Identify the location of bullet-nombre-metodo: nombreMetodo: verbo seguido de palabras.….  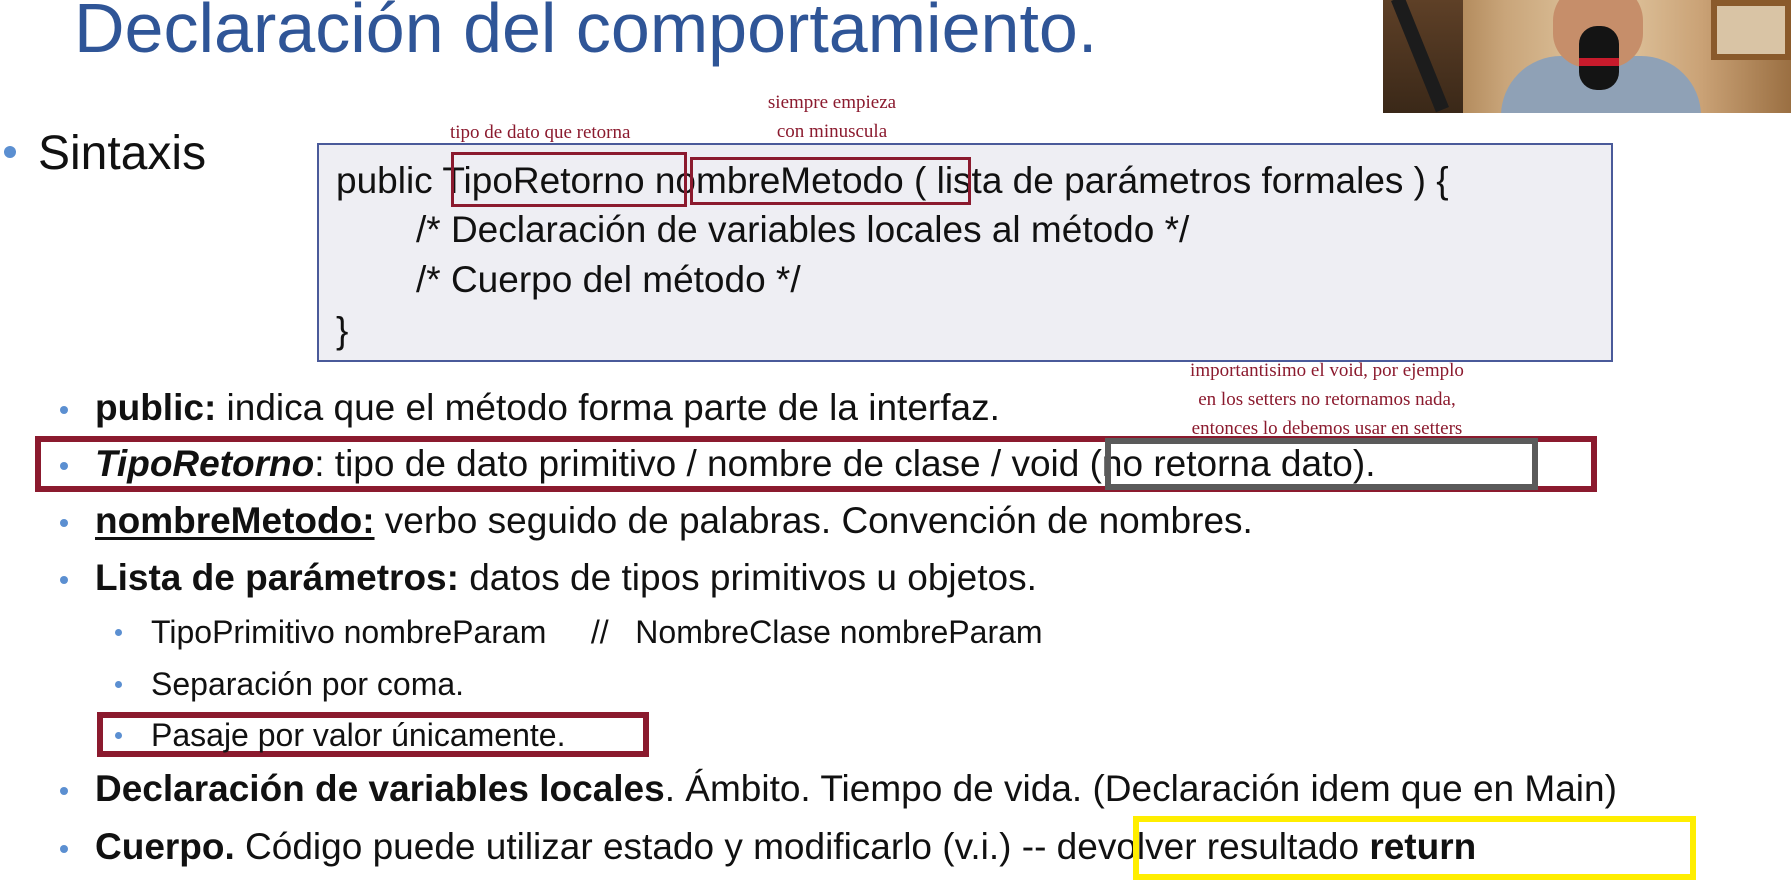
(674, 520).